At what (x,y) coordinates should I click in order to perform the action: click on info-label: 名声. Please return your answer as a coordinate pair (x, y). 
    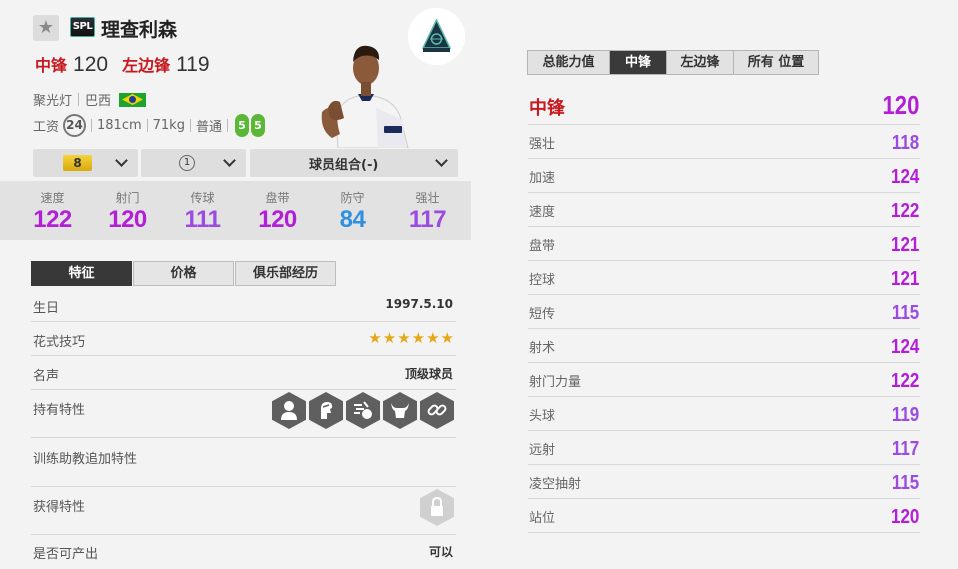
    Looking at the image, I should click on (46, 376).